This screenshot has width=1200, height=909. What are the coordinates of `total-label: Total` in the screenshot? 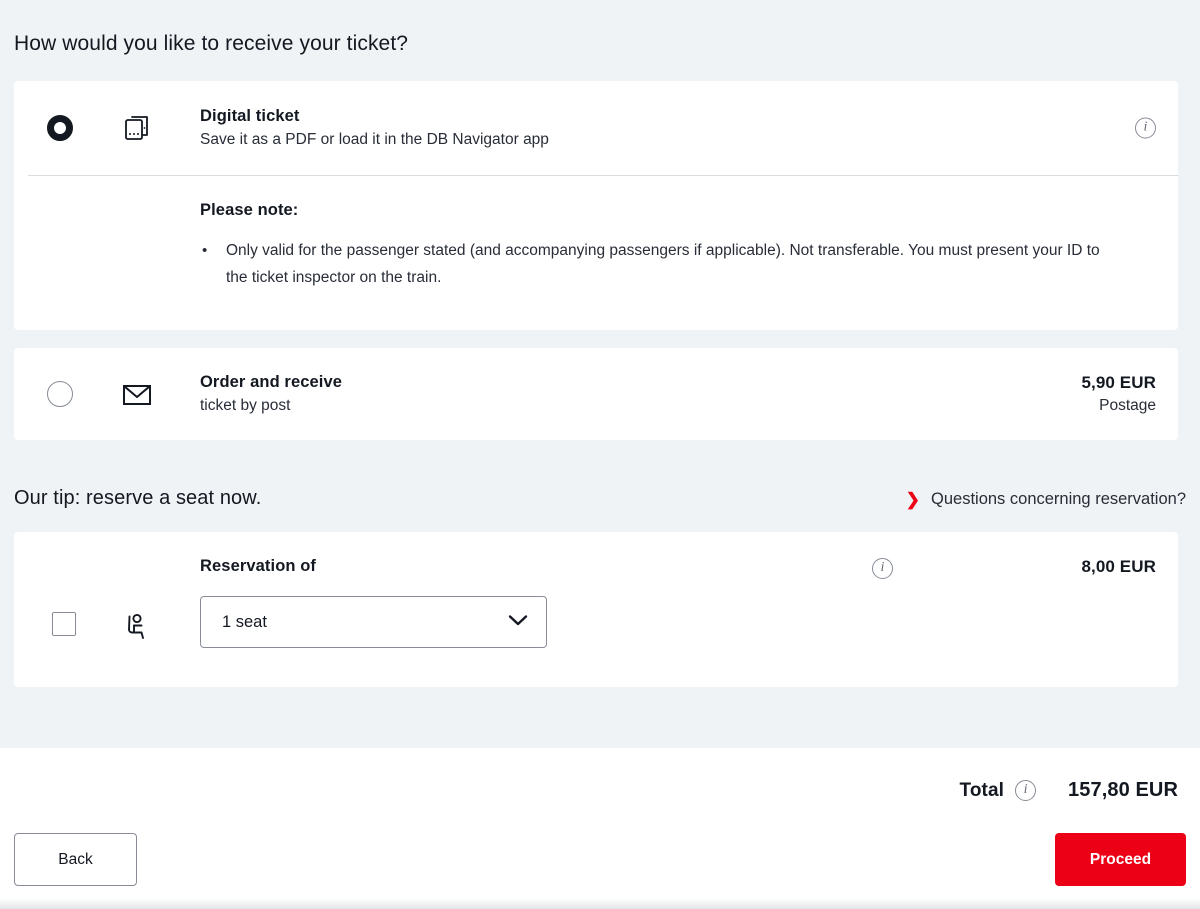 It's located at (982, 790).